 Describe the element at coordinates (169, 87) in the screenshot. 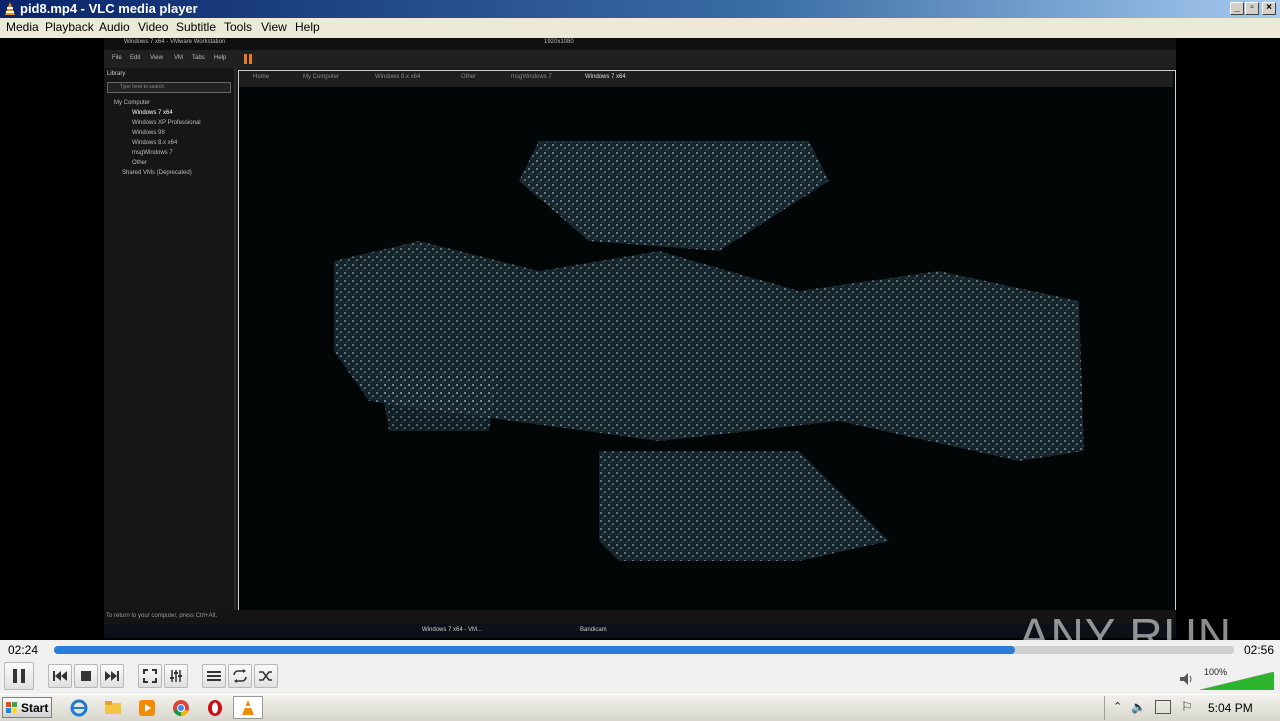

I see `library-search: Type here to search` at that location.